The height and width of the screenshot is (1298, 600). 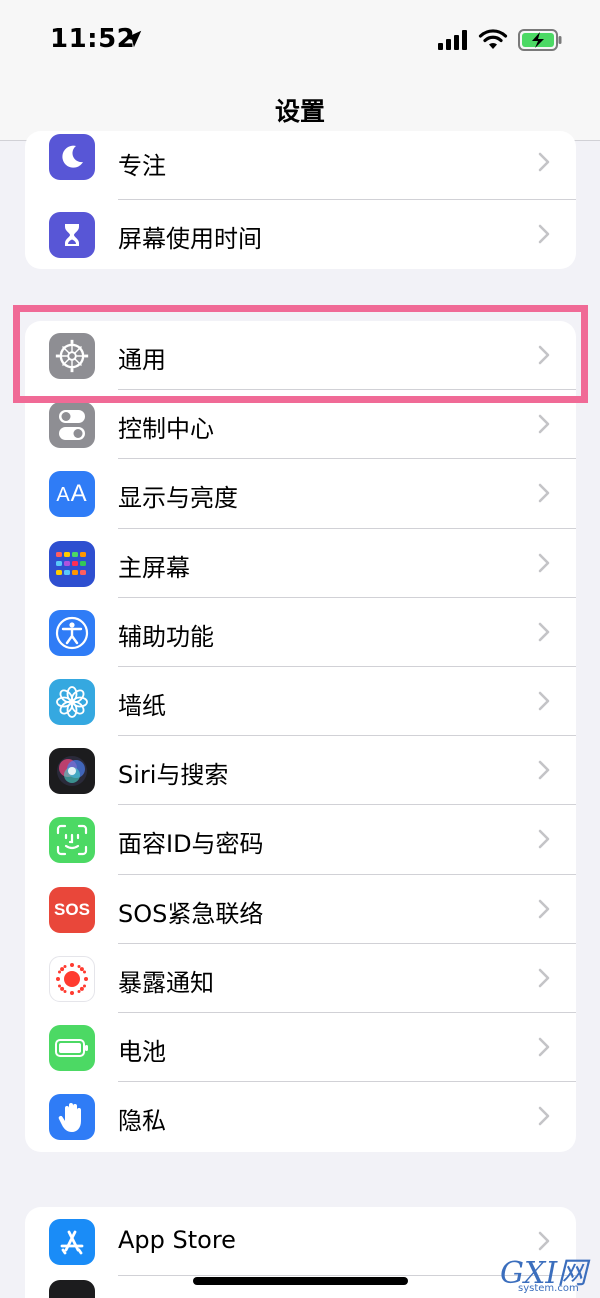 What do you see at coordinates (72, 632) in the screenshot?
I see `accessibility-icon` at bounding box center [72, 632].